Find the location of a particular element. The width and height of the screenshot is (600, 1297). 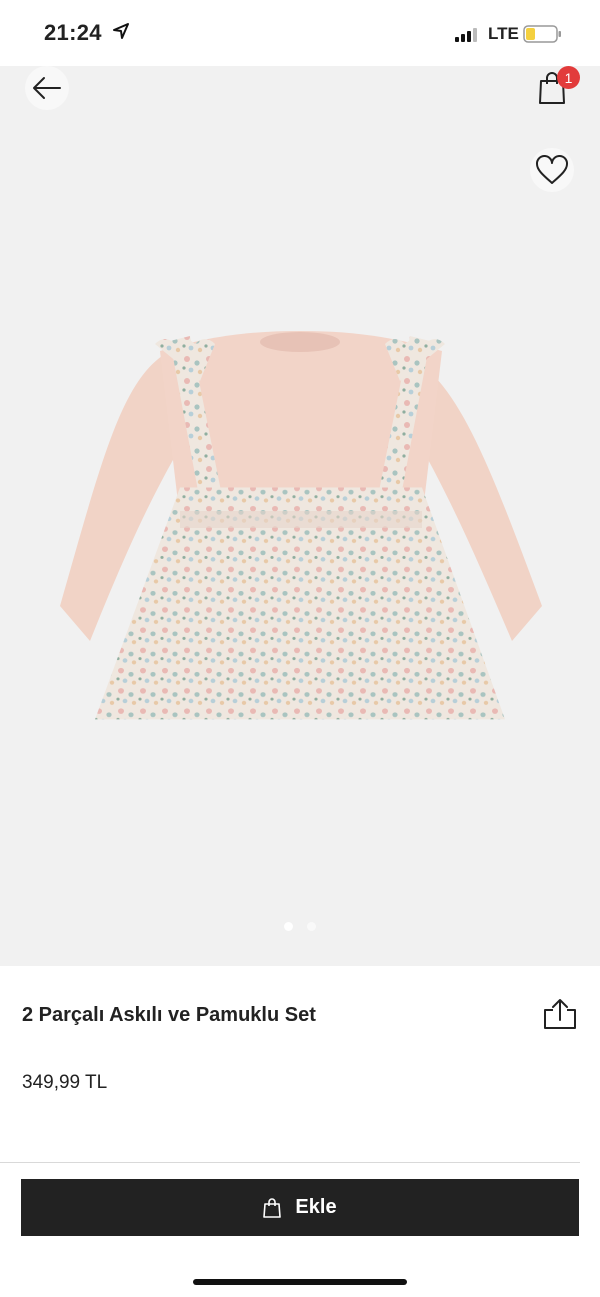

network-label: LTE is located at coordinates (503, 33).